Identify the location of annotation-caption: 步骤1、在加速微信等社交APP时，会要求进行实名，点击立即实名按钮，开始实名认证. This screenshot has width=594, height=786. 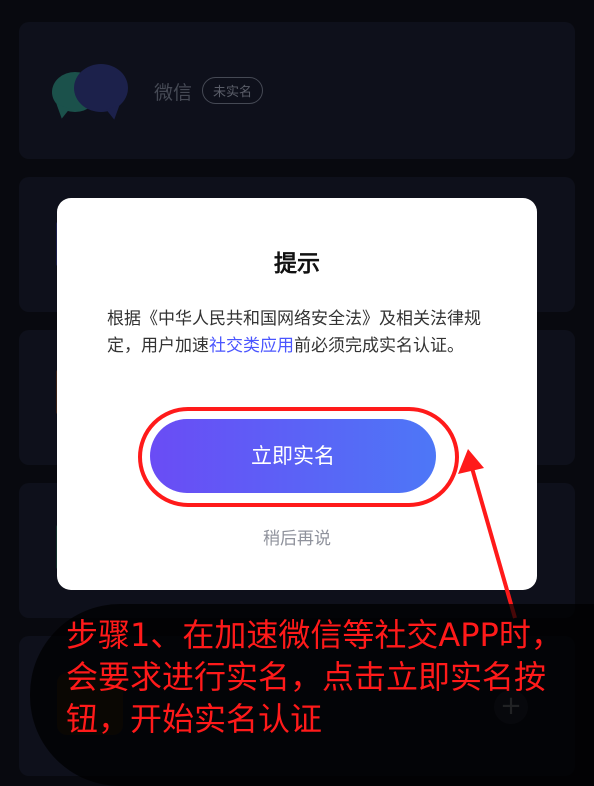
(314, 677).